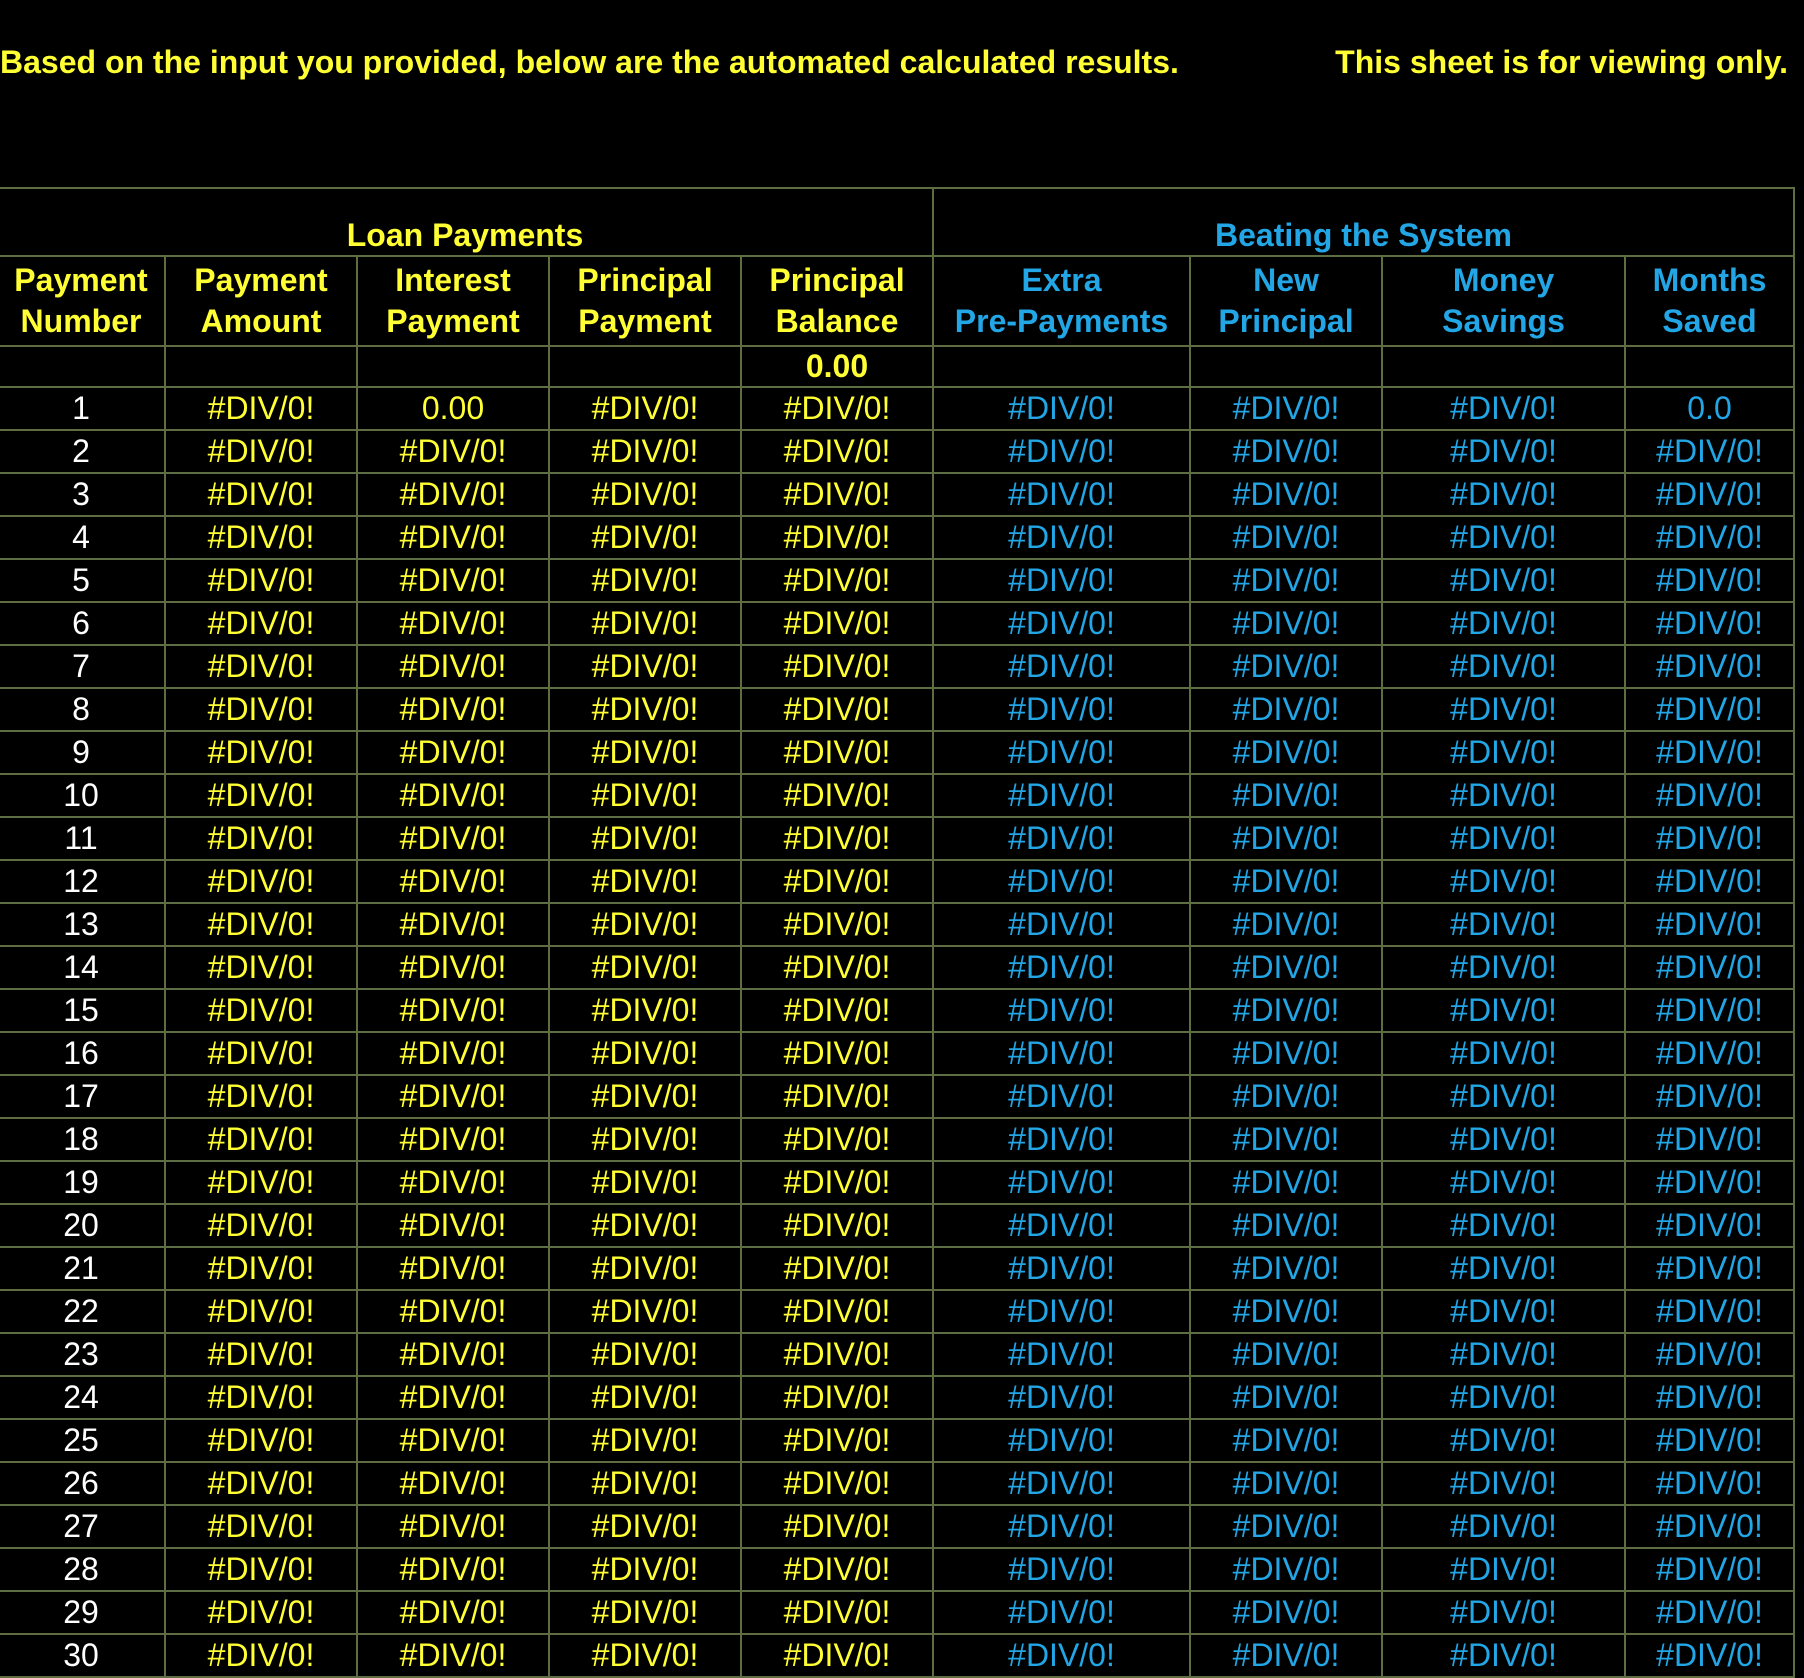 Image resolution: width=1804 pixels, height=1678 pixels. Describe the element at coordinates (83, 1483) in the screenshot. I see `payment-number-cell: 26` at that location.